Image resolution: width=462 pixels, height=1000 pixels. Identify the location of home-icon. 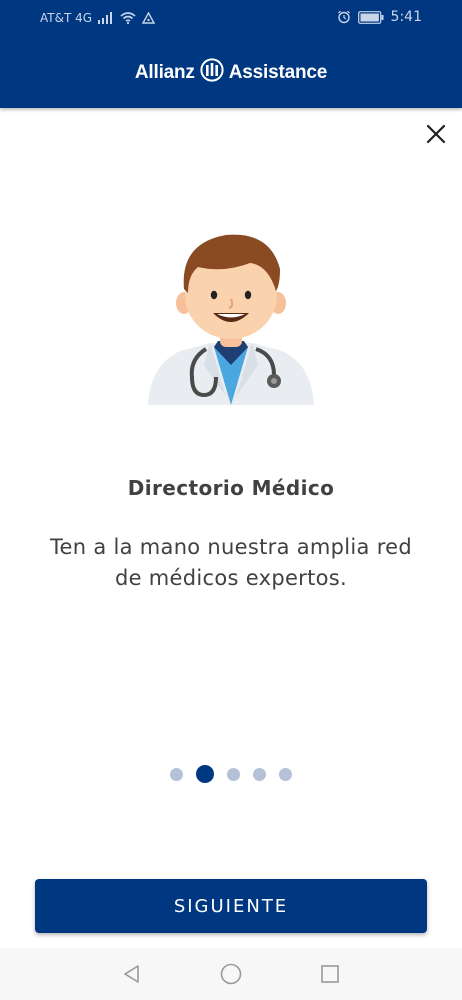
(231, 974).